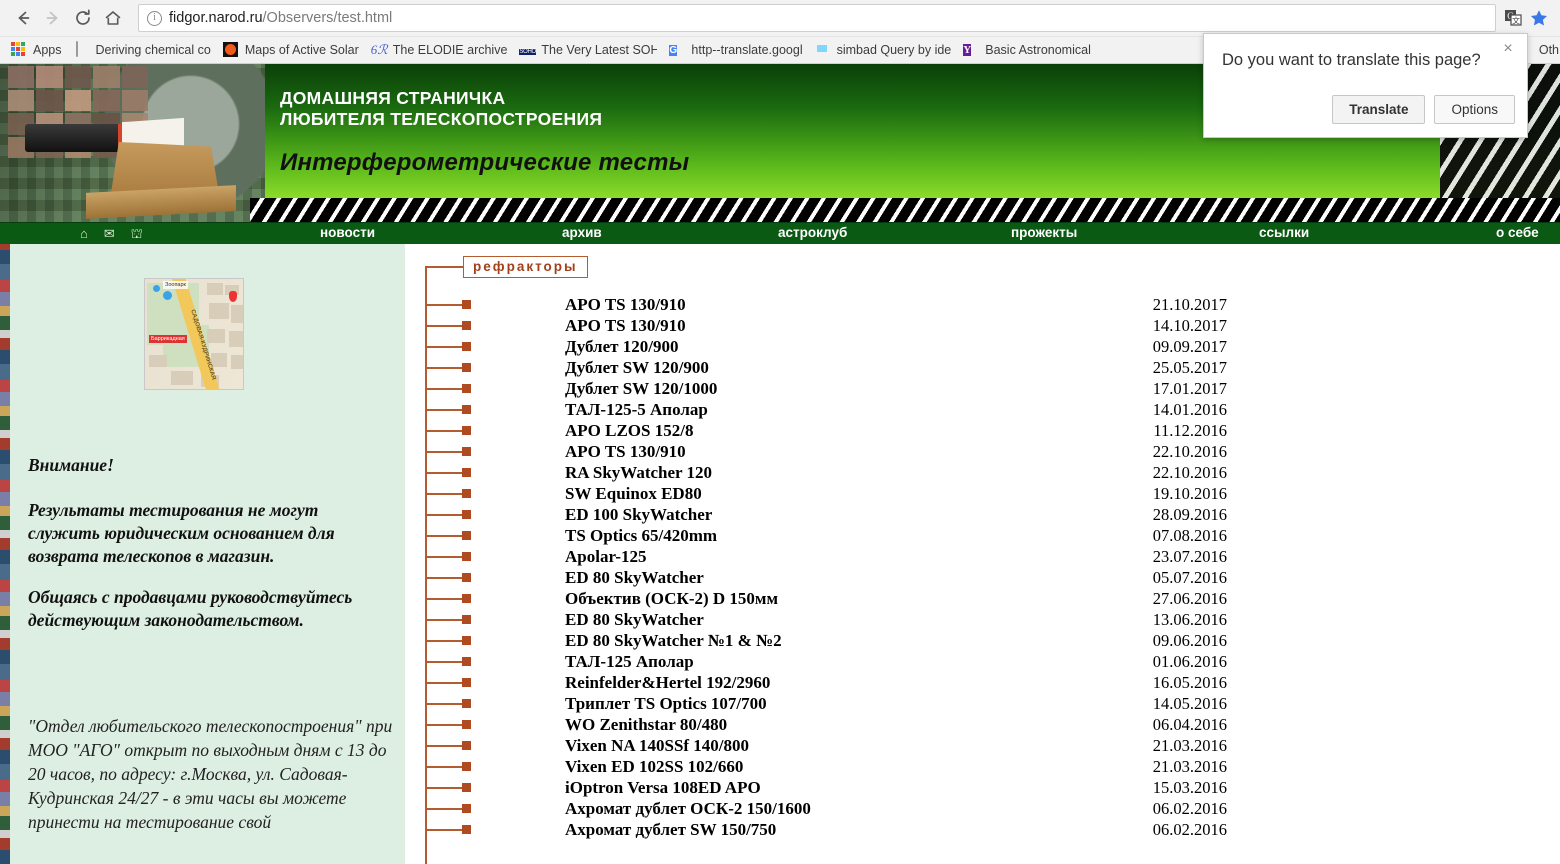 Image resolution: width=1560 pixels, height=864 pixels. What do you see at coordinates (1044, 232) in the screenshot?
I see `nav-link-prozhekty: прожекты` at bounding box center [1044, 232].